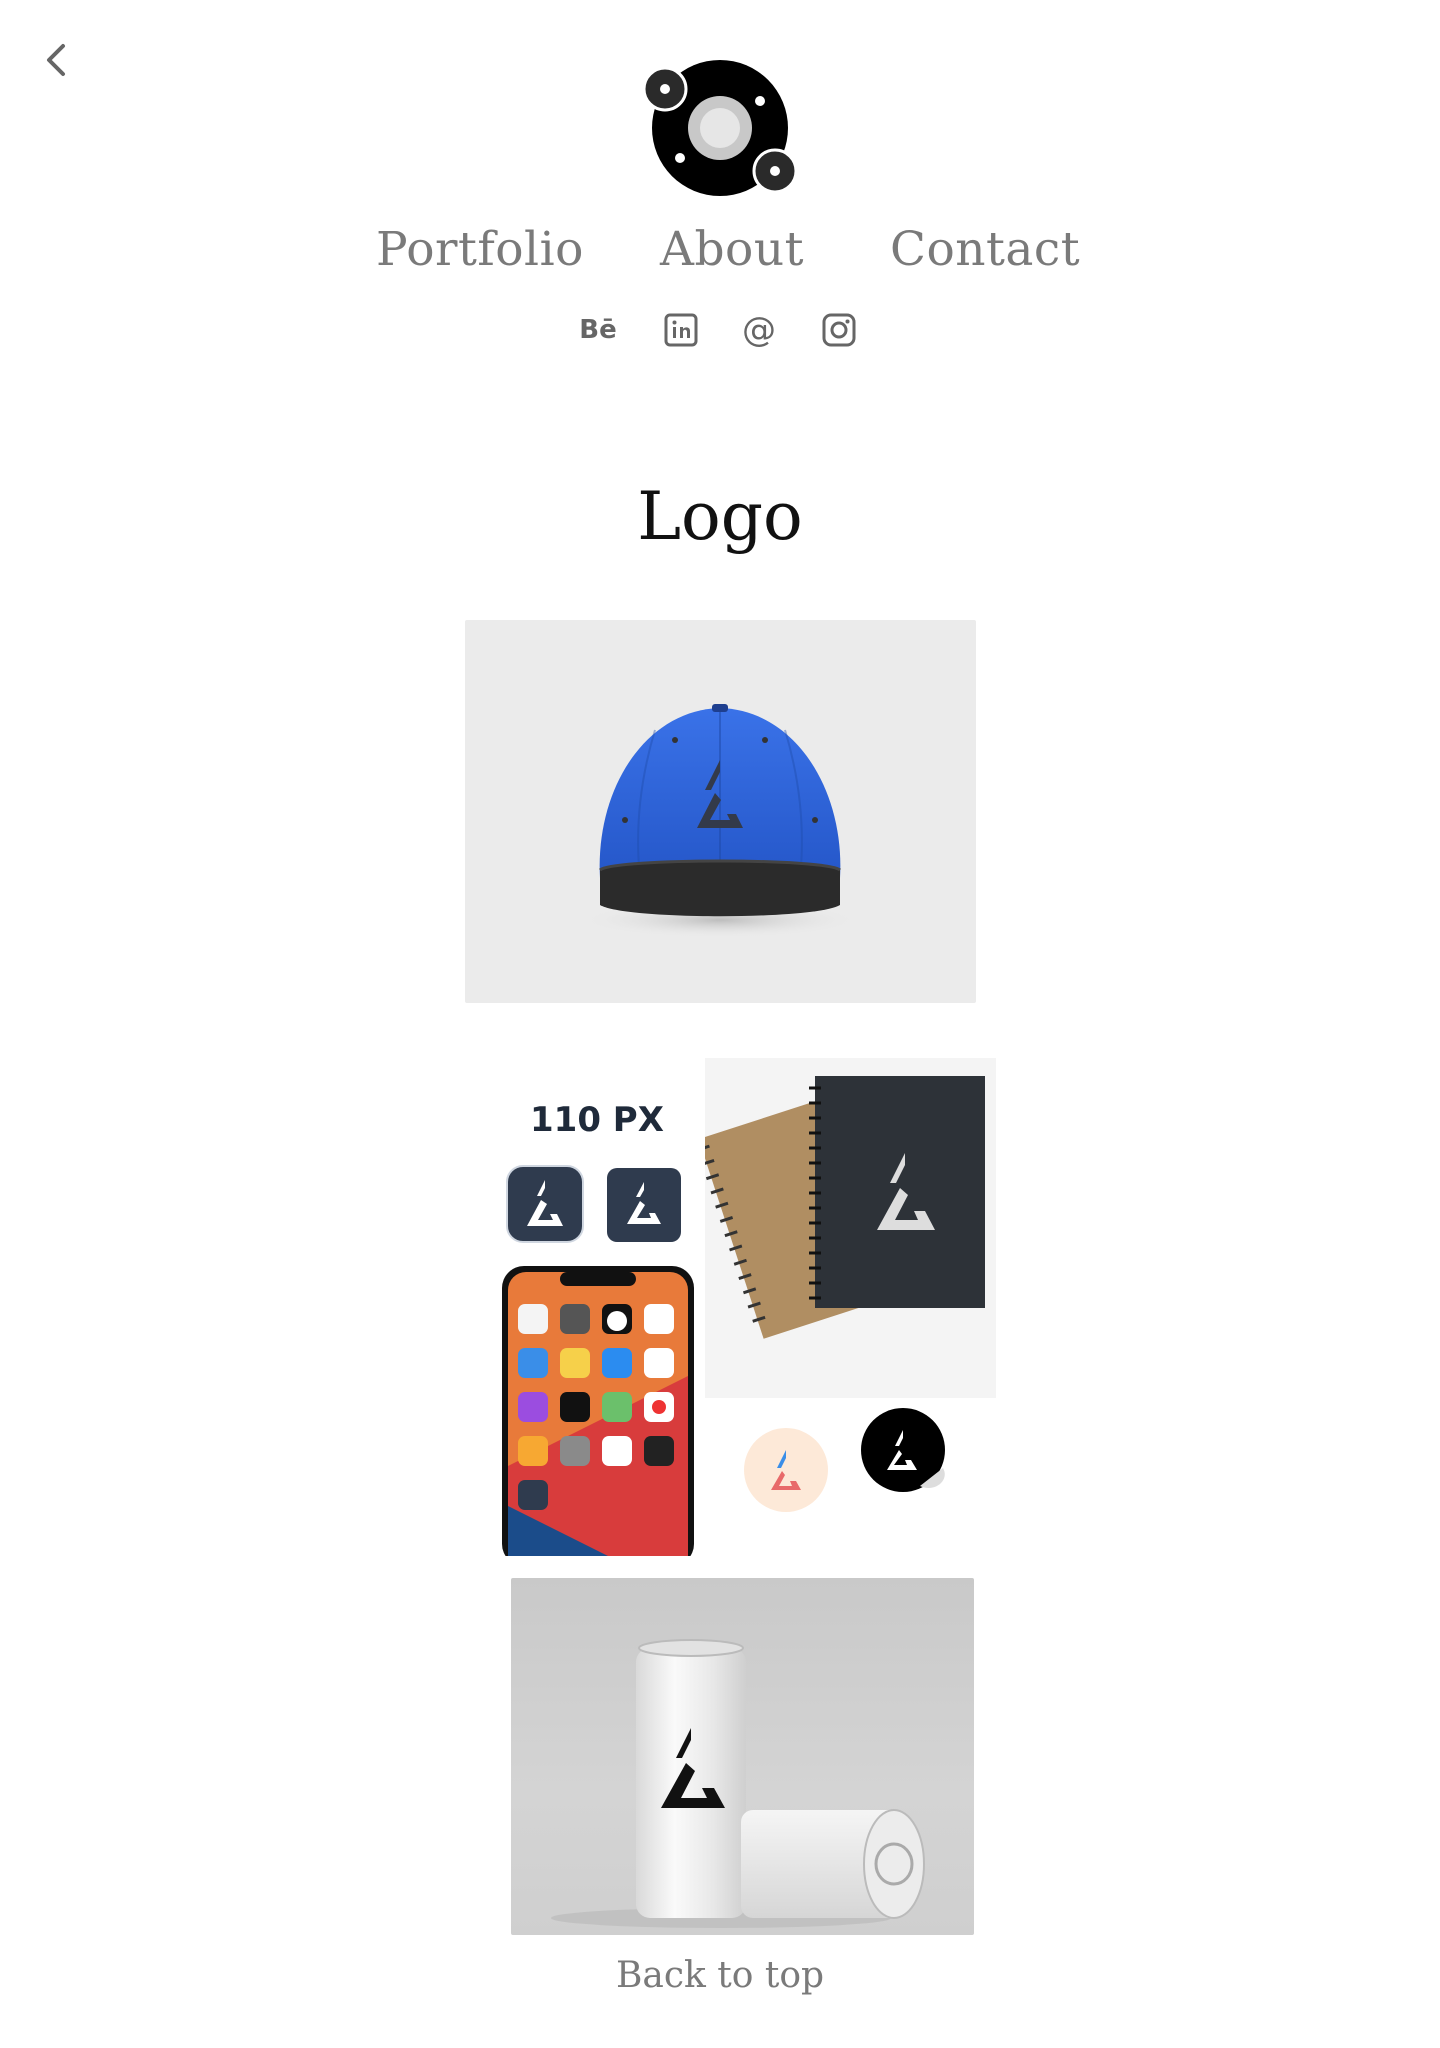 The width and height of the screenshot is (1440, 2048). What do you see at coordinates (598, 330) in the screenshot?
I see `behance-icon: Bē` at bounding box center [598, 330].